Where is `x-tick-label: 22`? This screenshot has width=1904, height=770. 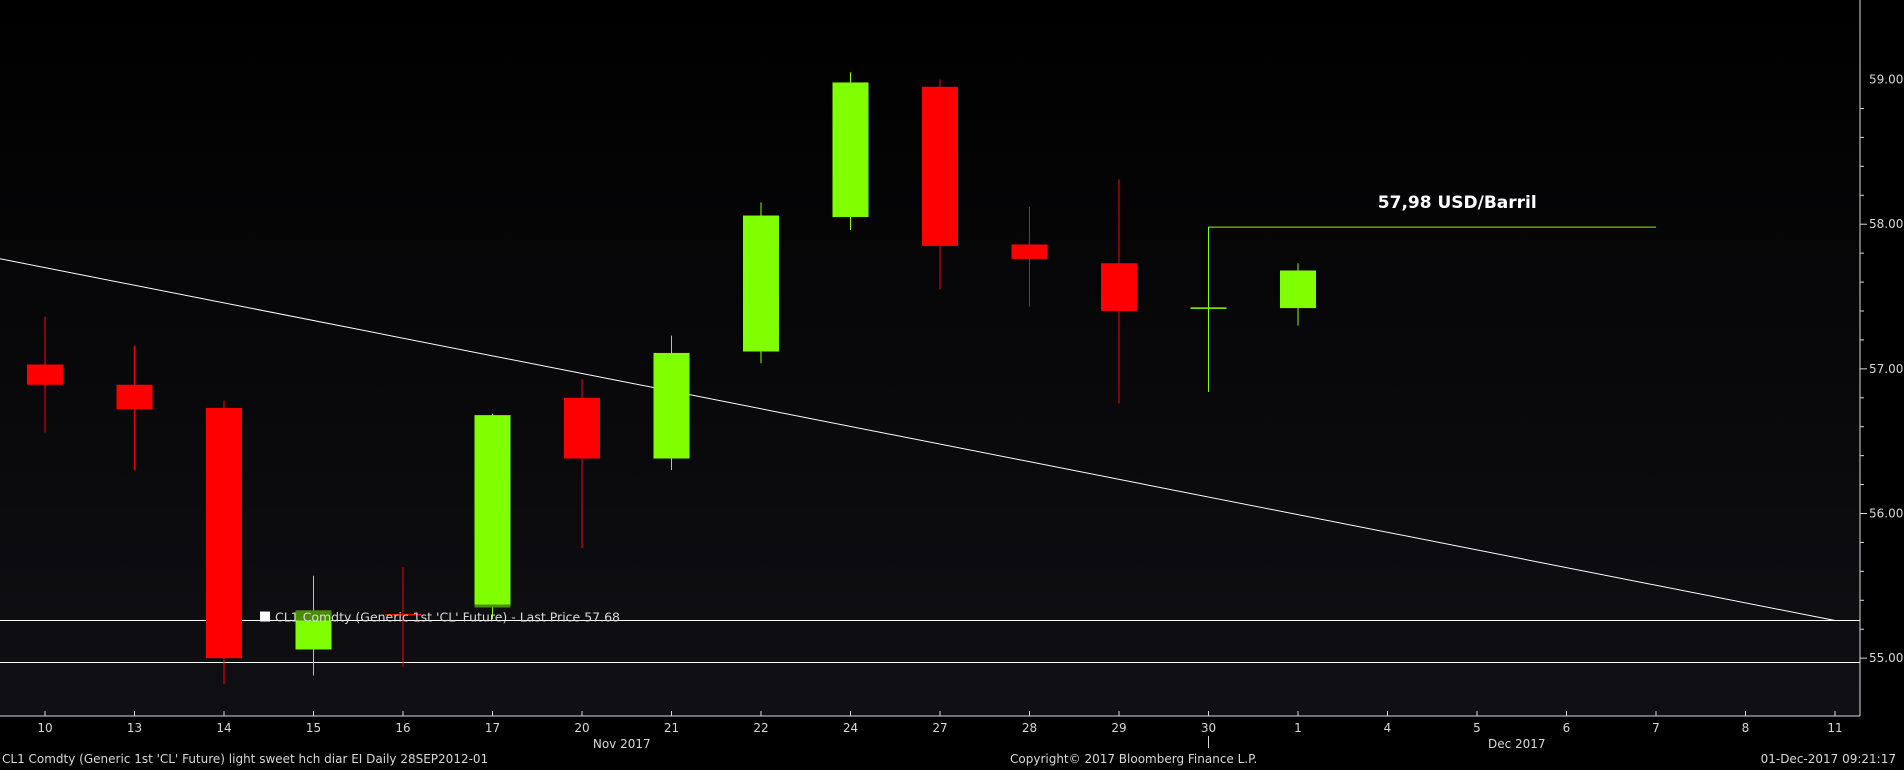 x-tick-label: 22 is located at coordinates (760, 728).